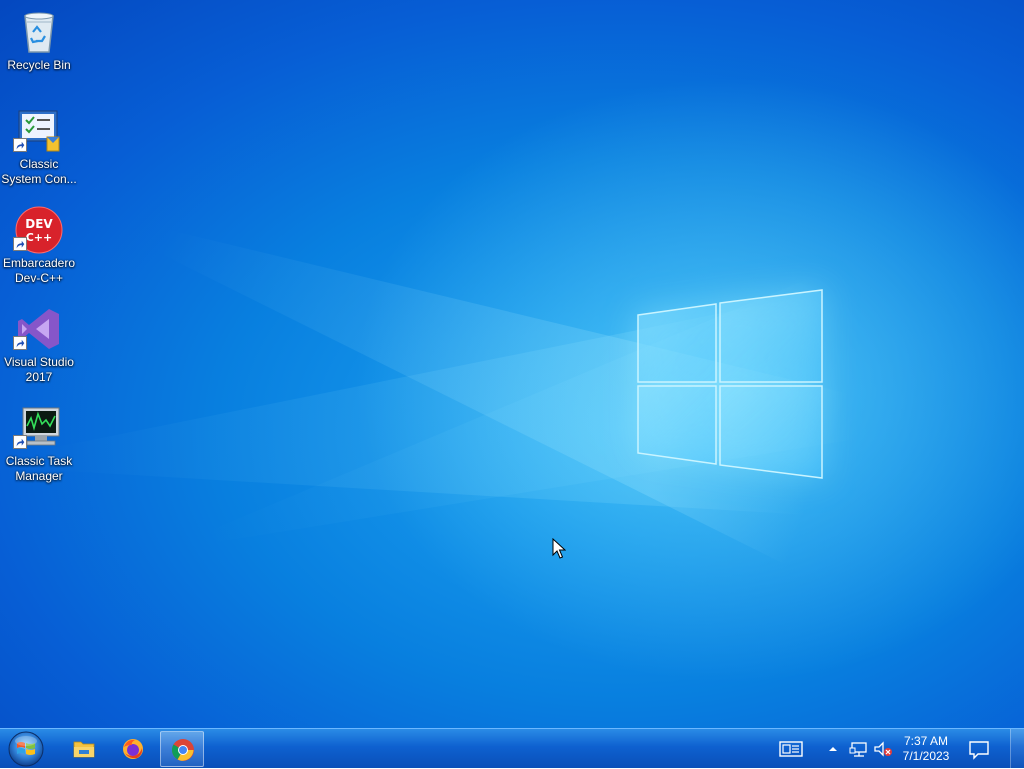 This screenshot has height=769, width=1024. Describe the element at coordinates (512, 748) in the screenshot. I see `taskbar: 7:37 AM 7/1/2023` at that location.